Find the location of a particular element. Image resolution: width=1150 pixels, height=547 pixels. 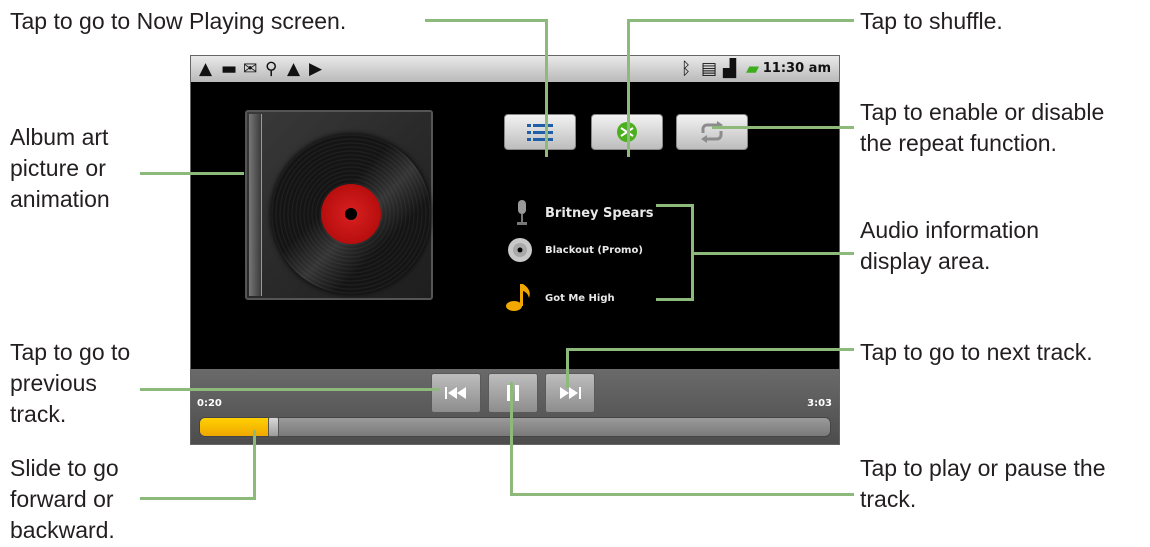

bluetooth-icon: ᛒ is located at coordinates (686, 69).